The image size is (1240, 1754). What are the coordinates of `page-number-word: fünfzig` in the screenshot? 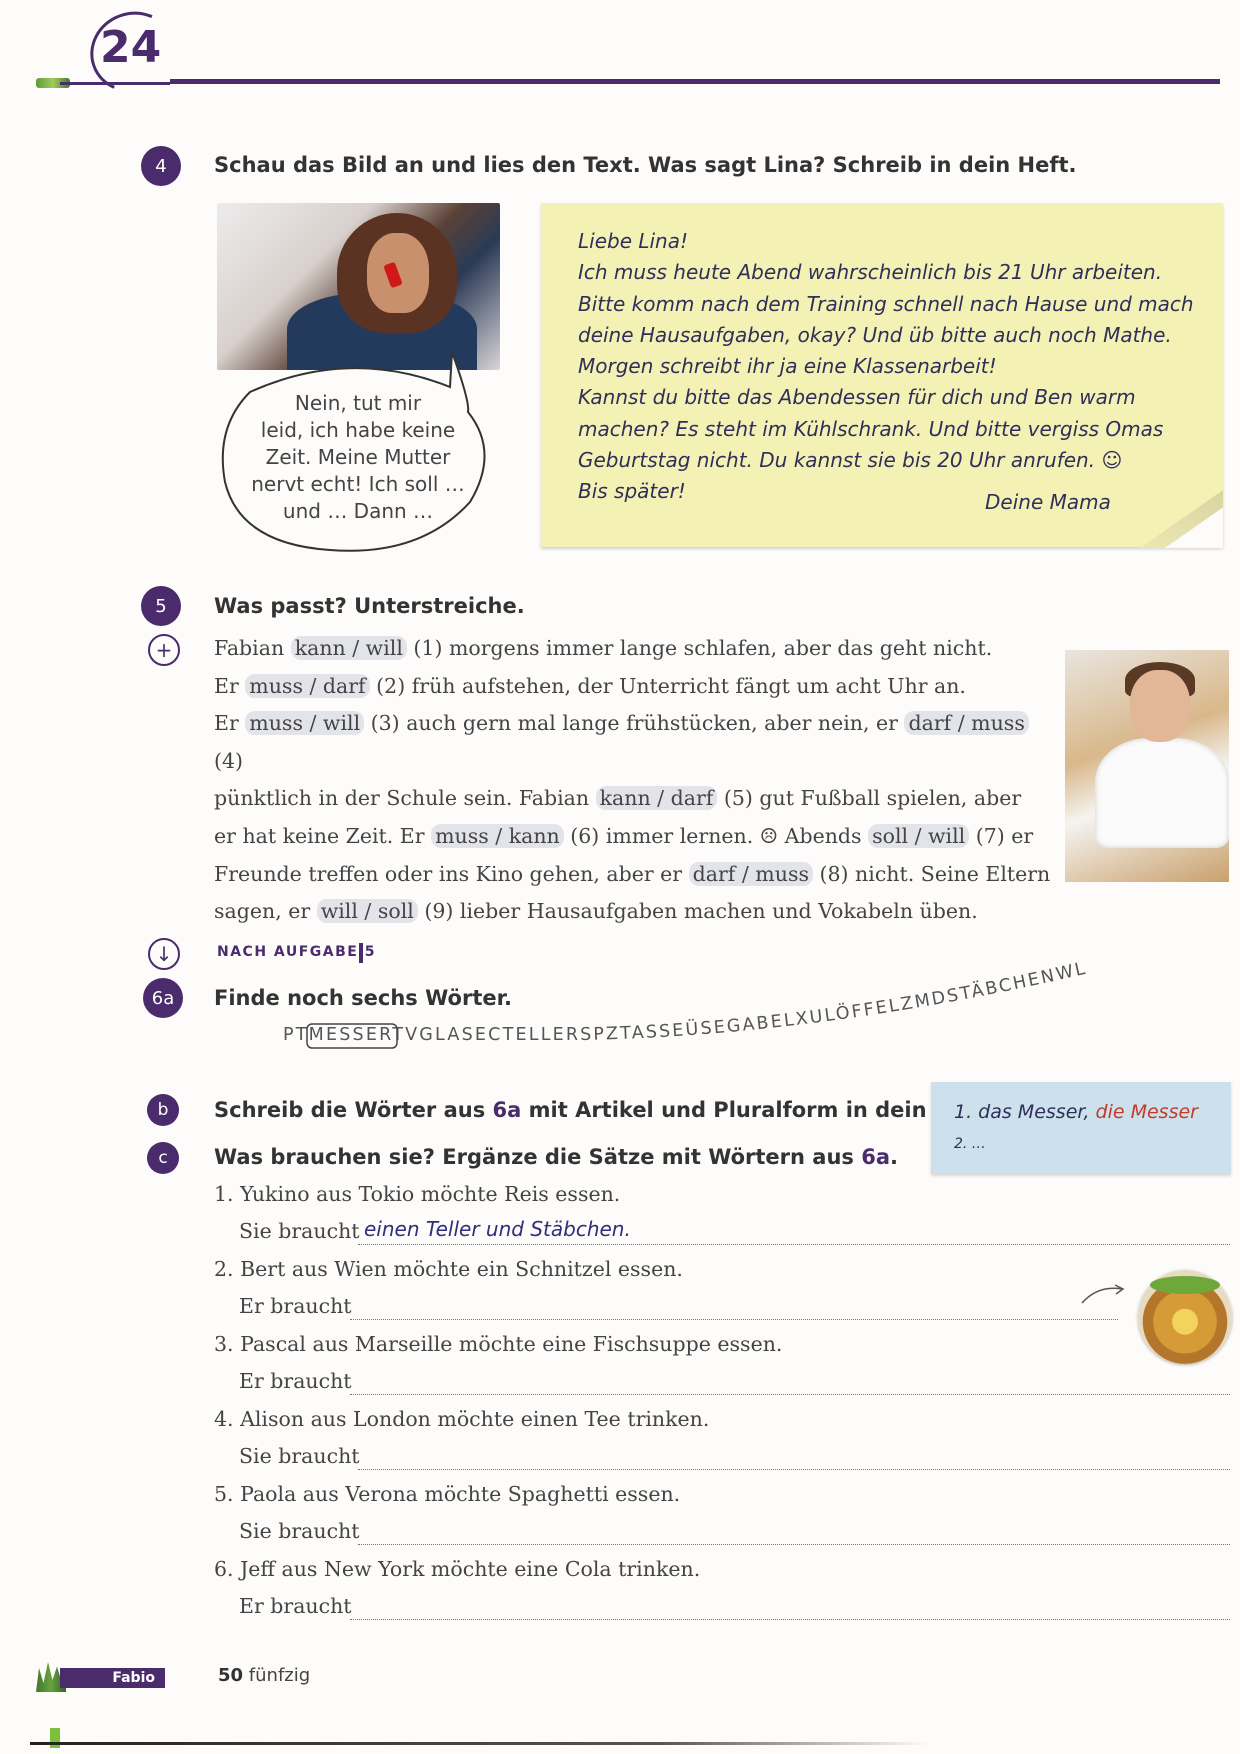 It's located at (279, 1675).